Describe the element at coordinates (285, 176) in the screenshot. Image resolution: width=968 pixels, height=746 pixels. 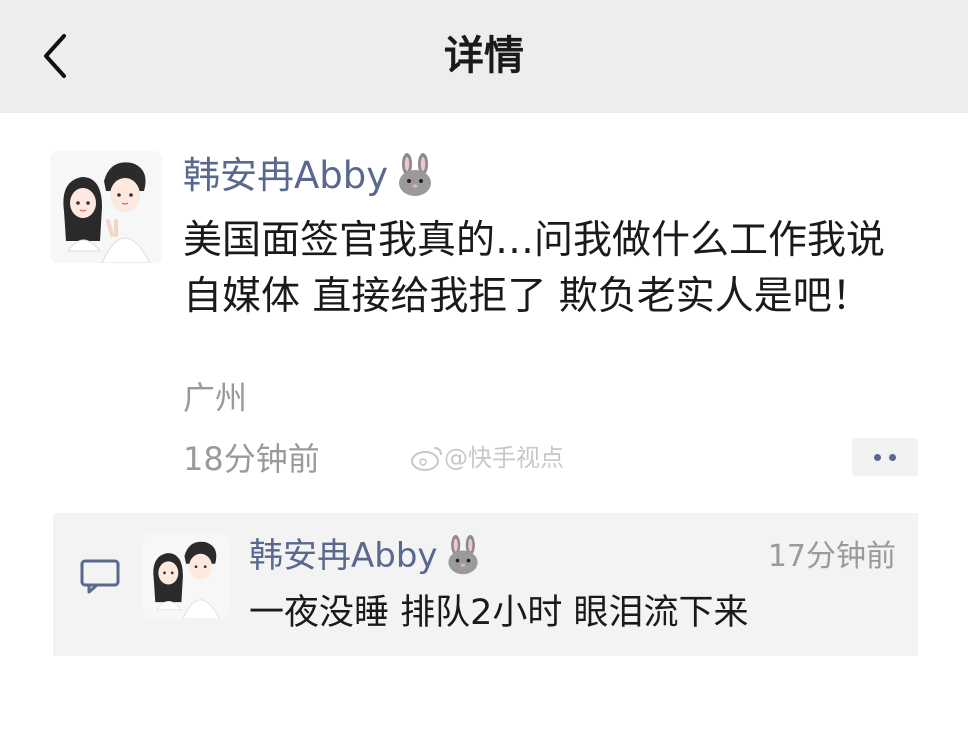
I see `post-author-name: 韩安冉Abby` at that location.